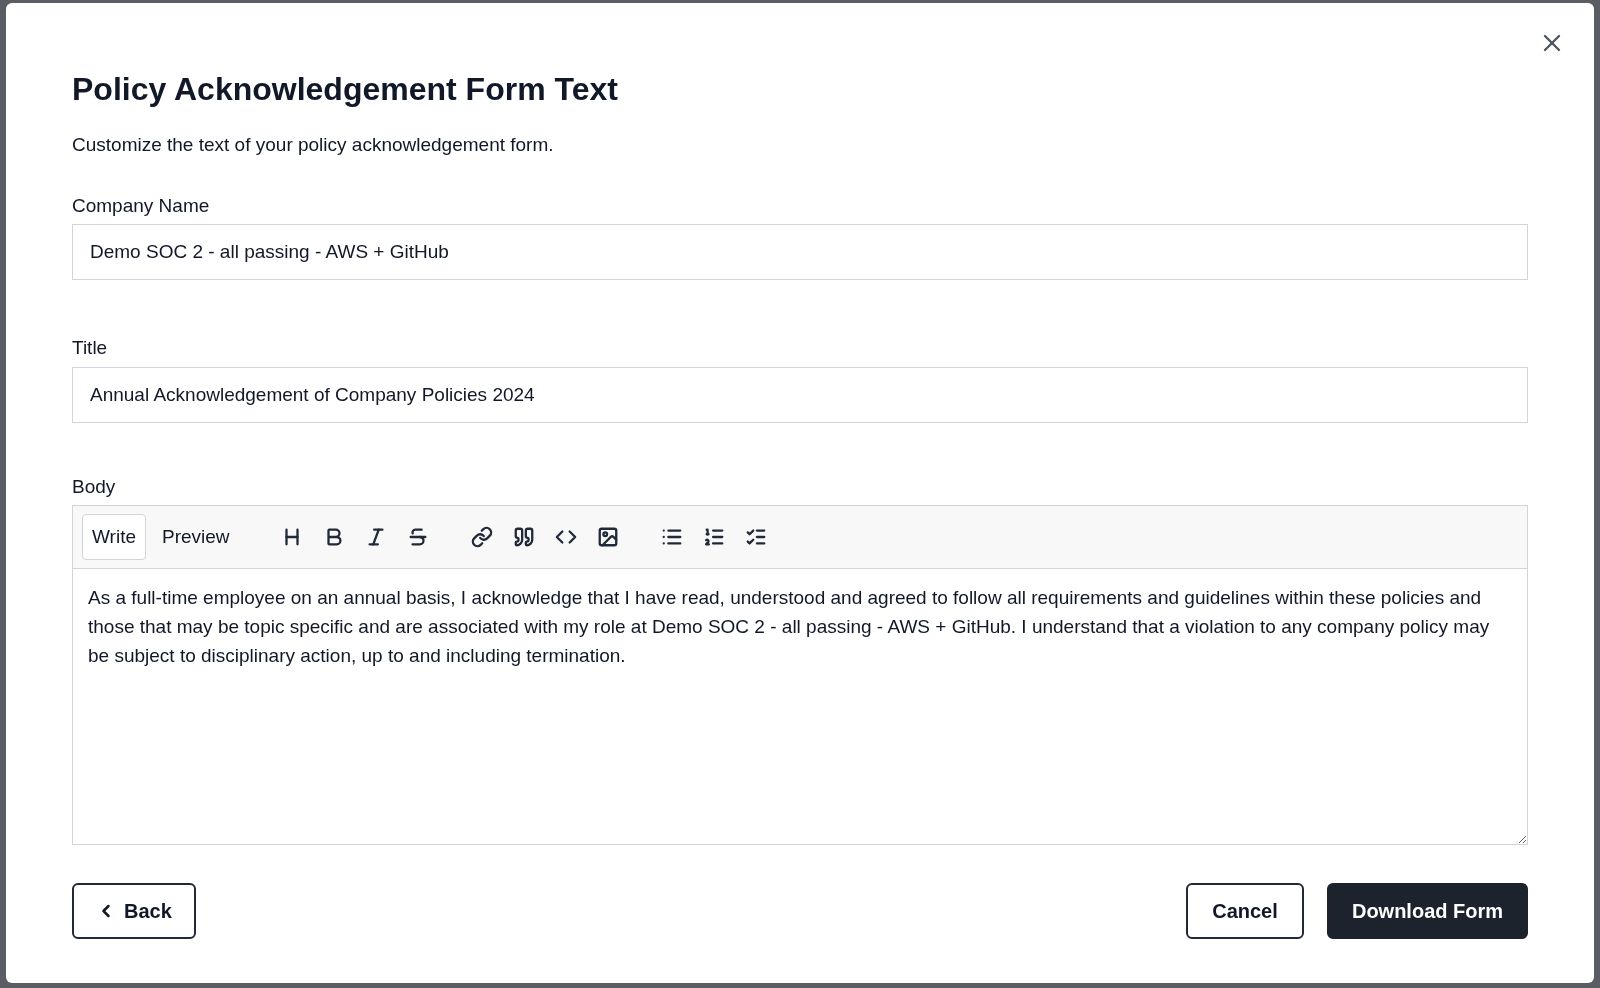  What do you see at coordinates (1245, 911) in the screenshot?
I see `cancel-button: Cancel` at bounding box center [1245, 911].